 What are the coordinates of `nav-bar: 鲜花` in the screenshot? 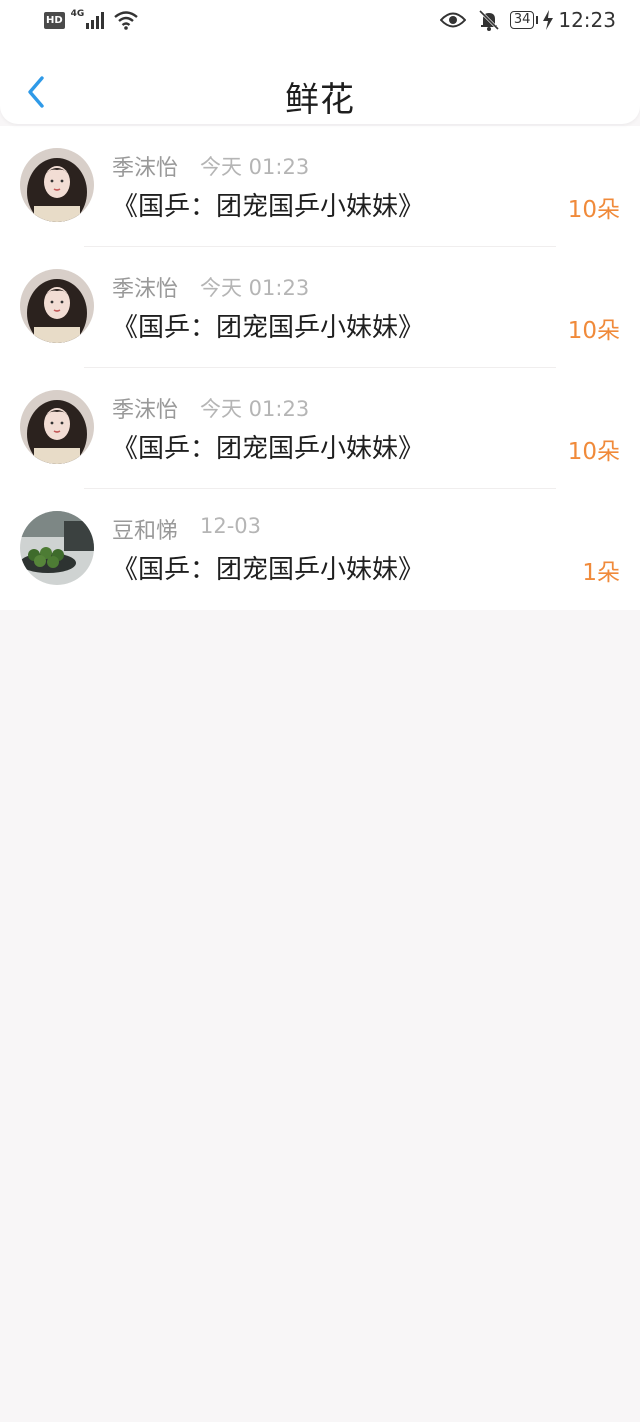 It's located at (320, 92).